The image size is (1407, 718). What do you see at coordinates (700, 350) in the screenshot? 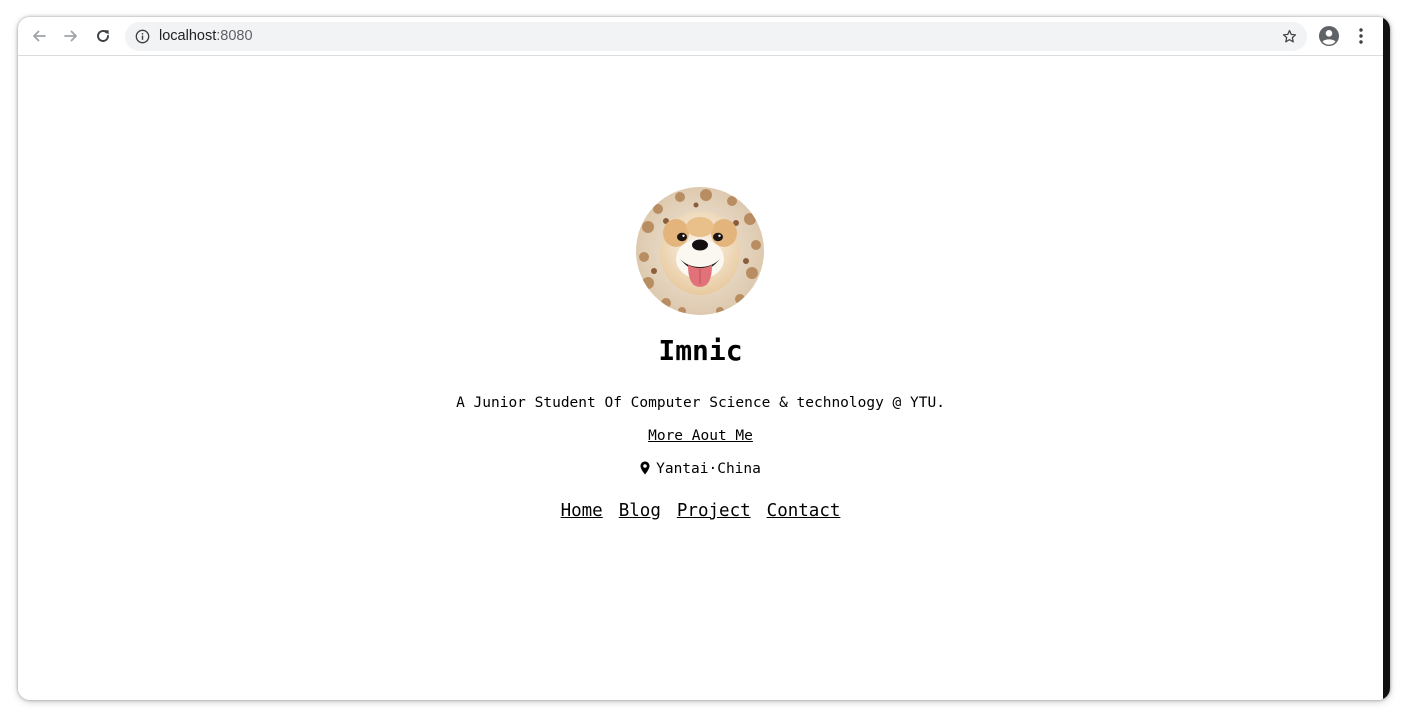
I see `profile-name: Imnic` at bounding box center [700, 350].